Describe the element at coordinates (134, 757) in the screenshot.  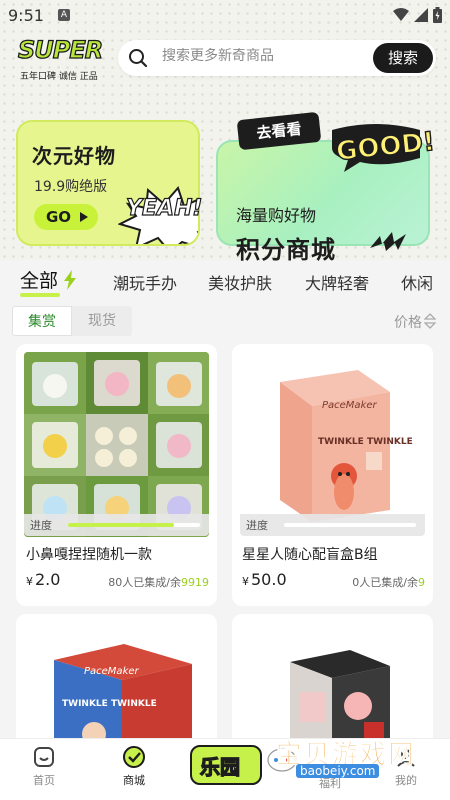
I see `mall-icon` at that location.